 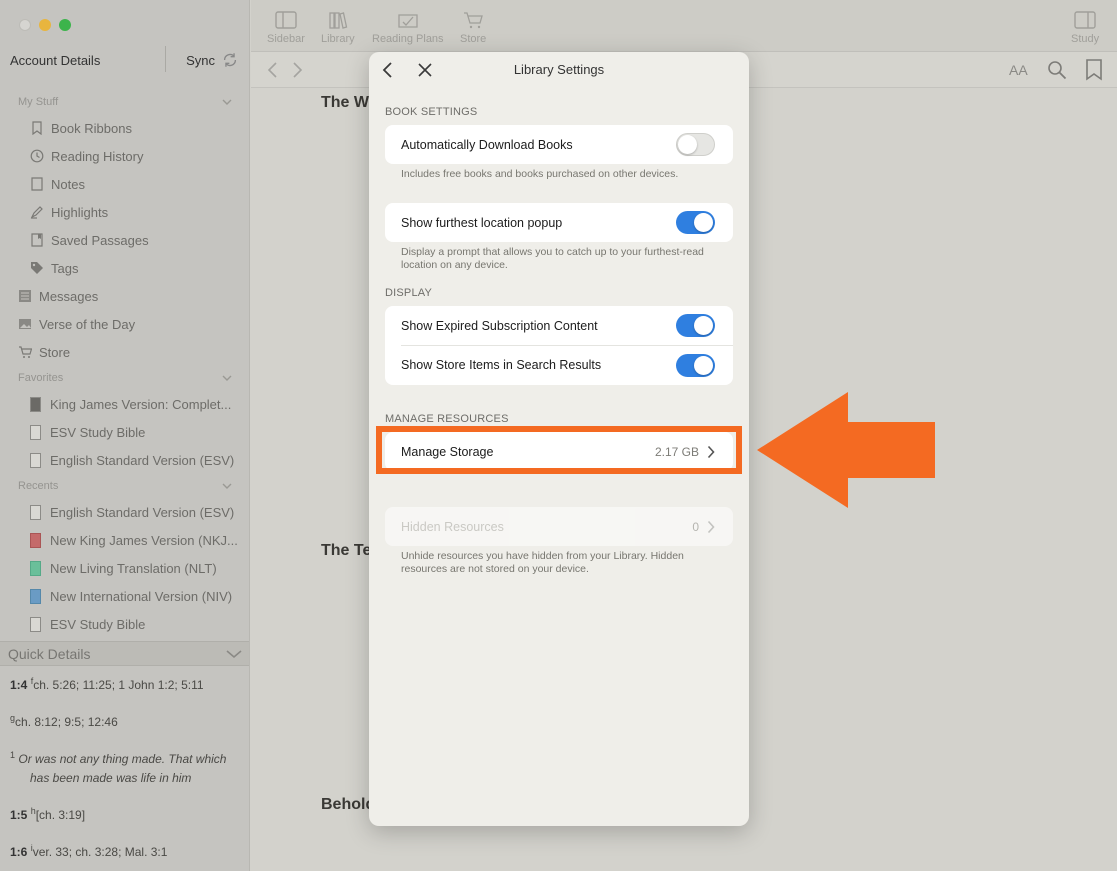 What do you see at coordinates (124, 653) in the screenshot?
I see `quick-details-header: Quick Details` at bounding box center [124, 653].